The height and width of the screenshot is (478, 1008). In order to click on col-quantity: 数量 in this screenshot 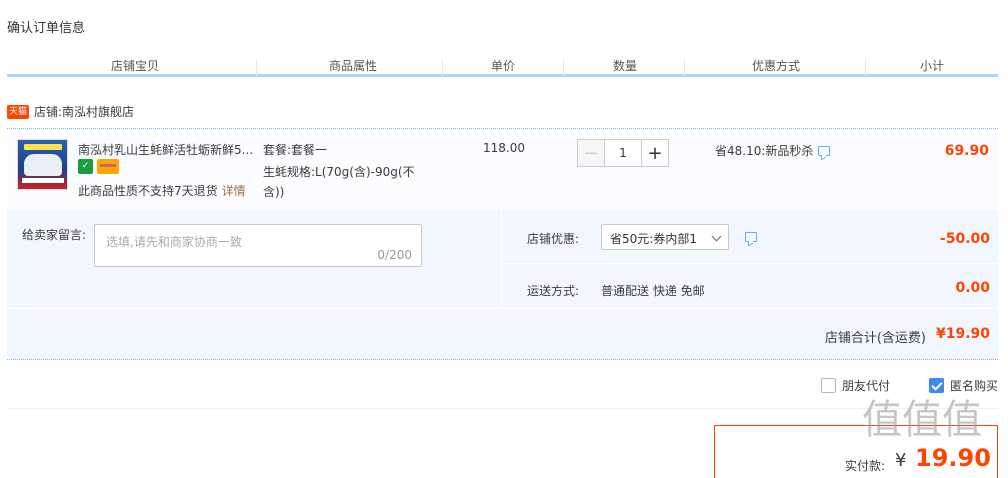, I will do `click(625, 66)`.